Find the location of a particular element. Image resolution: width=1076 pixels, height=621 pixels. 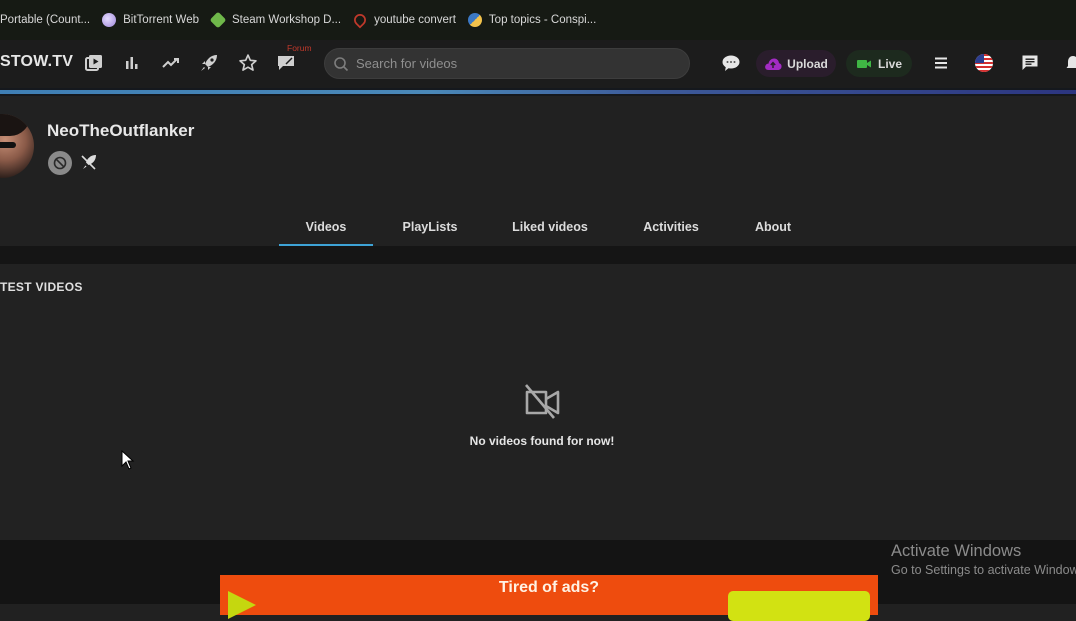

ad-cta-button is located at coordinates (799, 606).